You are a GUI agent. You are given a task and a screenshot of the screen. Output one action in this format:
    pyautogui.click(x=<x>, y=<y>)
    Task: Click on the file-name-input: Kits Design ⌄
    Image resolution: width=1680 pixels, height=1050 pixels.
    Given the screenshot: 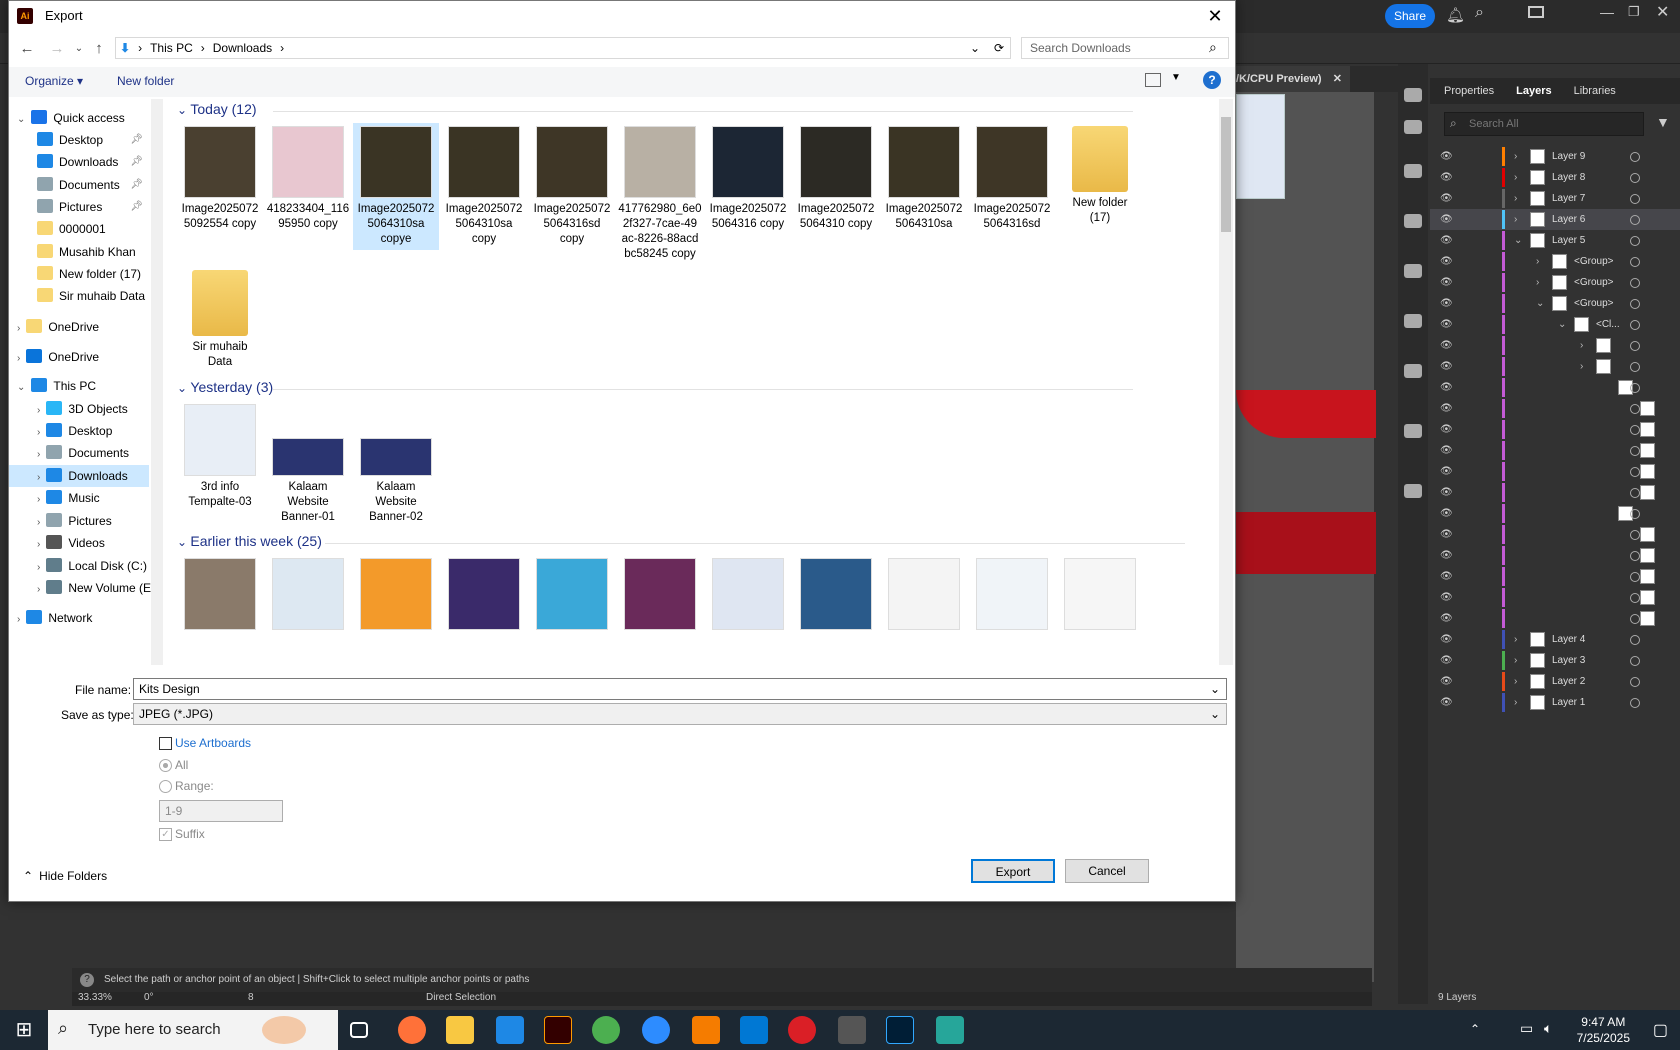 What is the action you would take?
    pyautogui.click(x=680, y=689)
    